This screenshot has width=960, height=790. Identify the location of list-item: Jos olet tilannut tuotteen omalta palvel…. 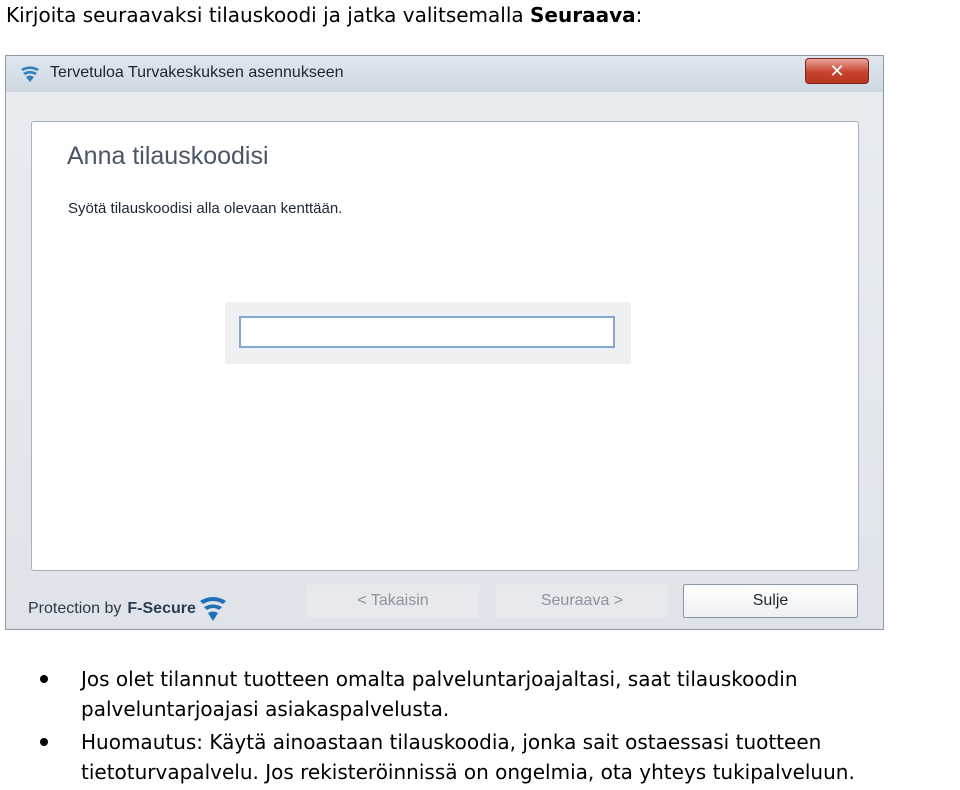
(480, 694).